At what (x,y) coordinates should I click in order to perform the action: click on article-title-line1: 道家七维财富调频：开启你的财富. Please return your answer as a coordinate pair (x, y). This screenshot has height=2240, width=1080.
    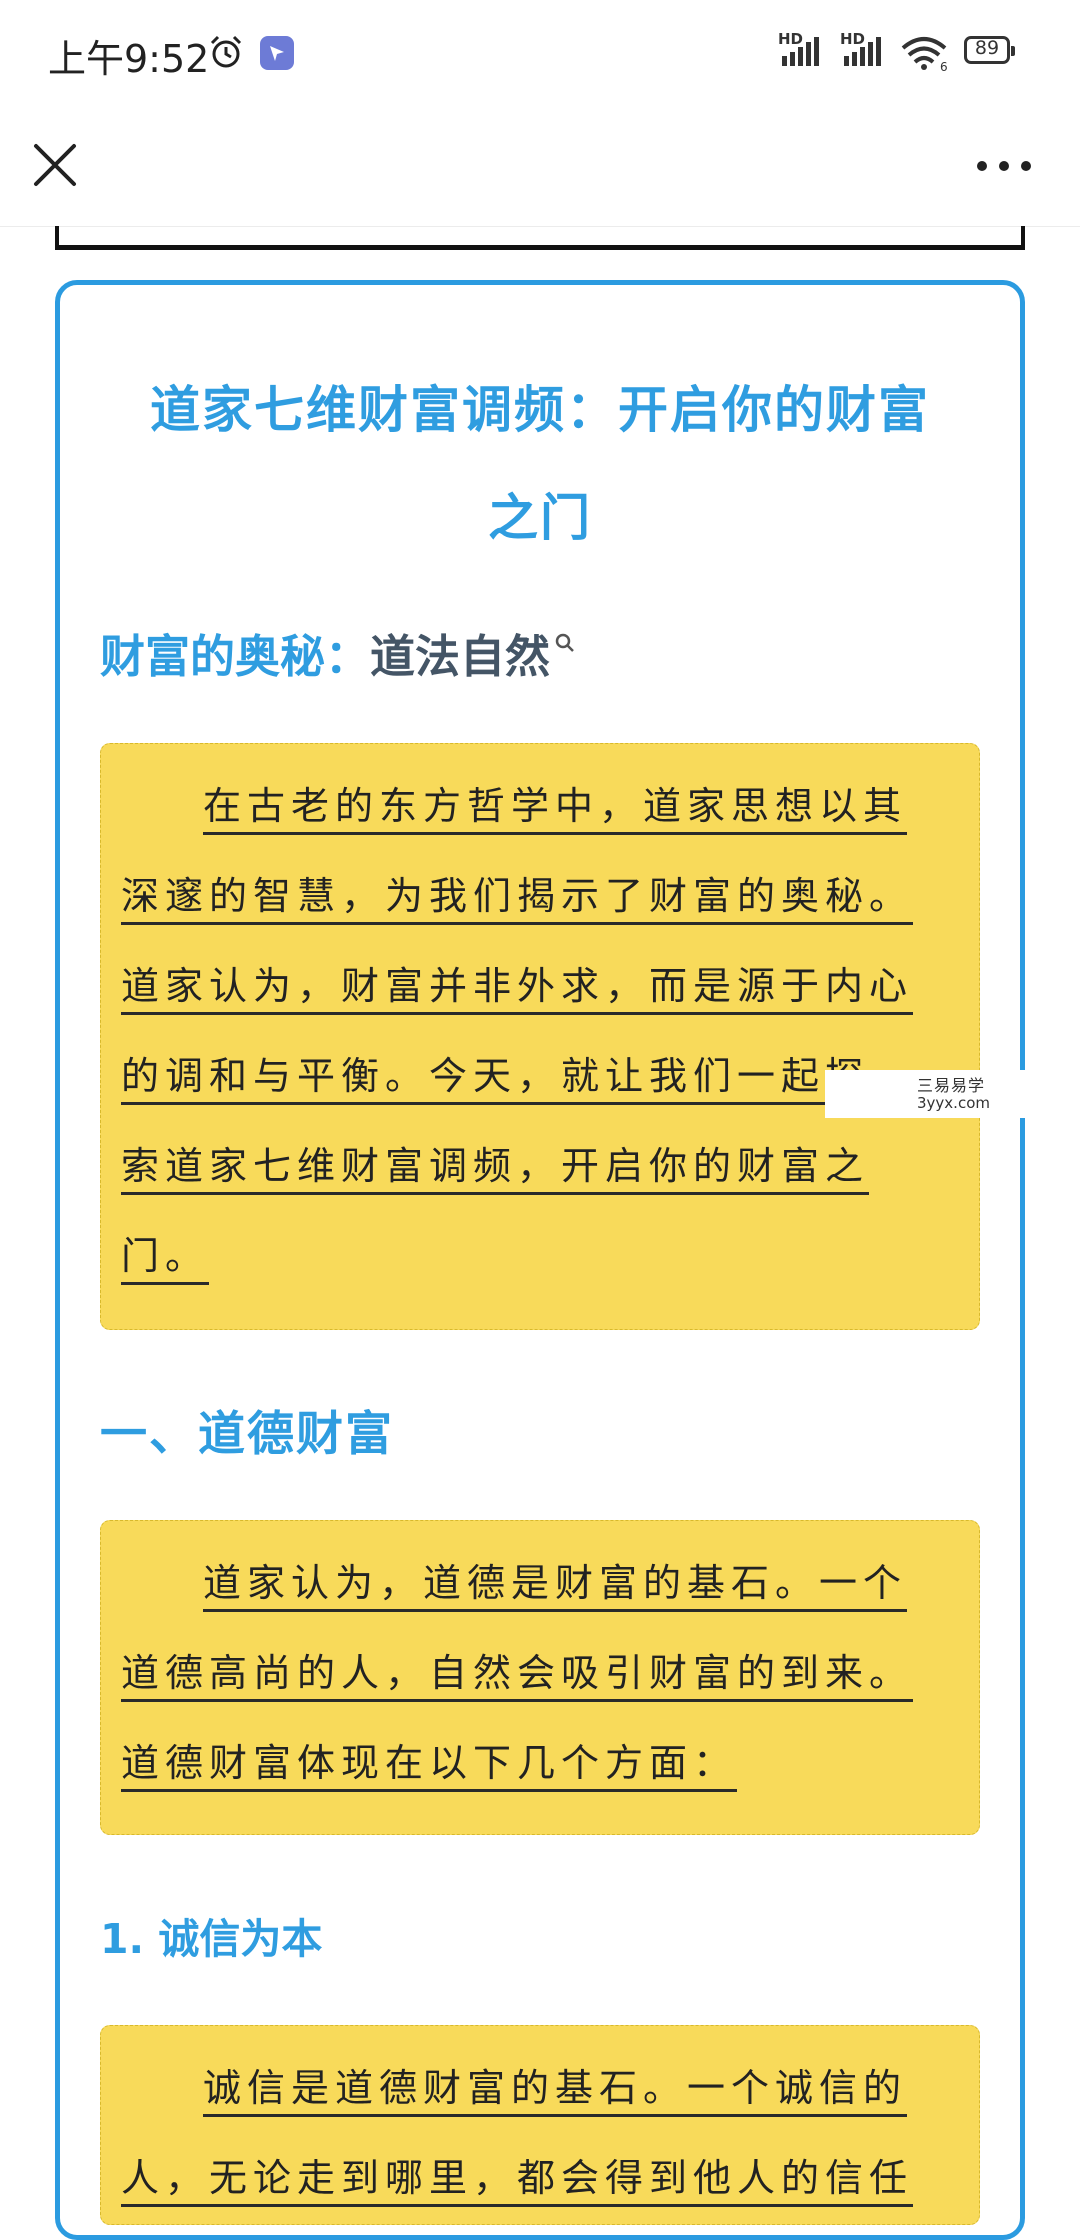
    Looking at the image, I should click on (540, 410).